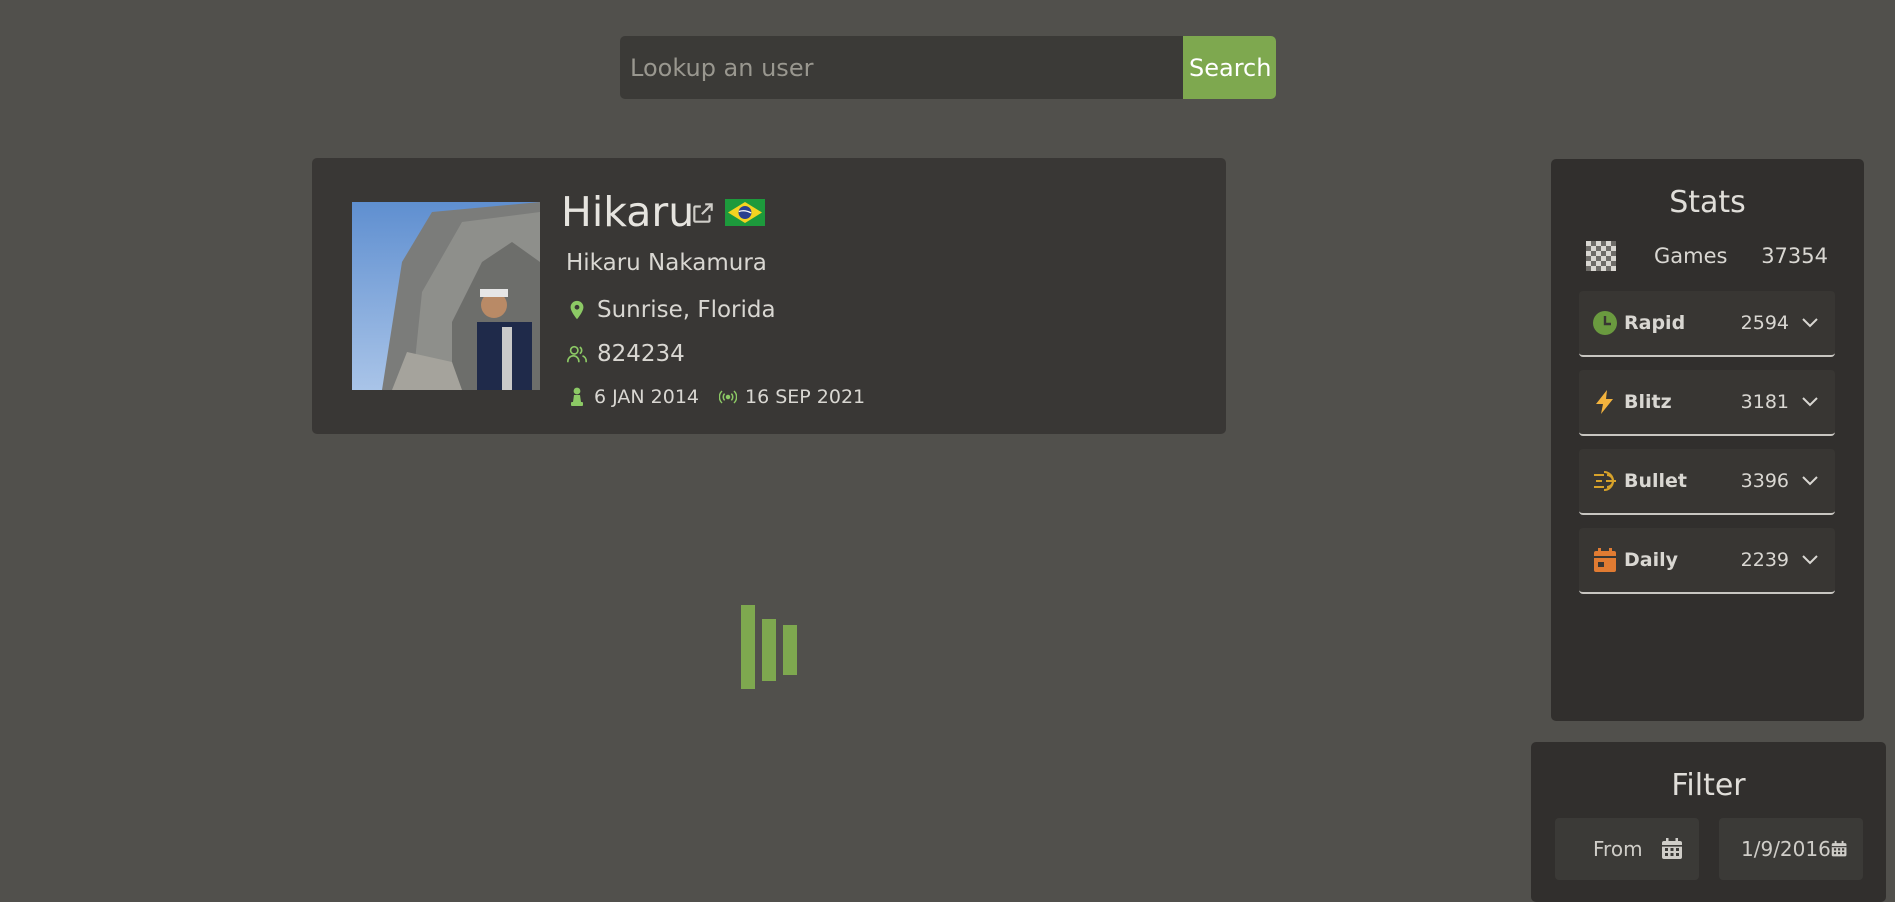 This screenshot has width=1895, height=902. Describe the element at coordinates (1764, 481) in the screenshot. I see `rating-value: 3396` at that location.